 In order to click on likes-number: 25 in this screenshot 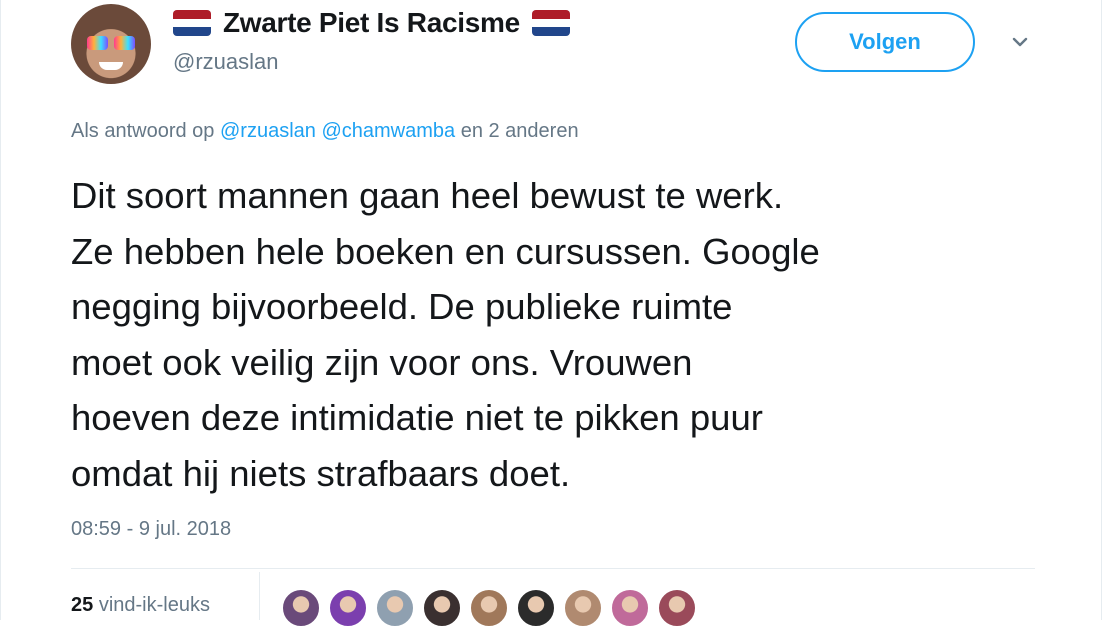, I will do `click(82, 605)`.